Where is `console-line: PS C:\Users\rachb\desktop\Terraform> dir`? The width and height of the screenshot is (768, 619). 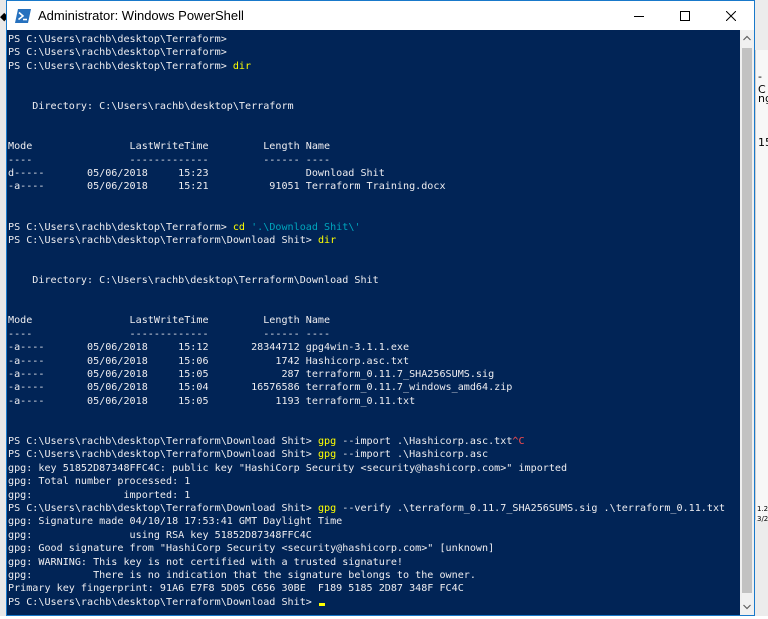 console-line: PS C:\Users\rachb\desktop\Terraform> dir is located at coordinates (129, 66).